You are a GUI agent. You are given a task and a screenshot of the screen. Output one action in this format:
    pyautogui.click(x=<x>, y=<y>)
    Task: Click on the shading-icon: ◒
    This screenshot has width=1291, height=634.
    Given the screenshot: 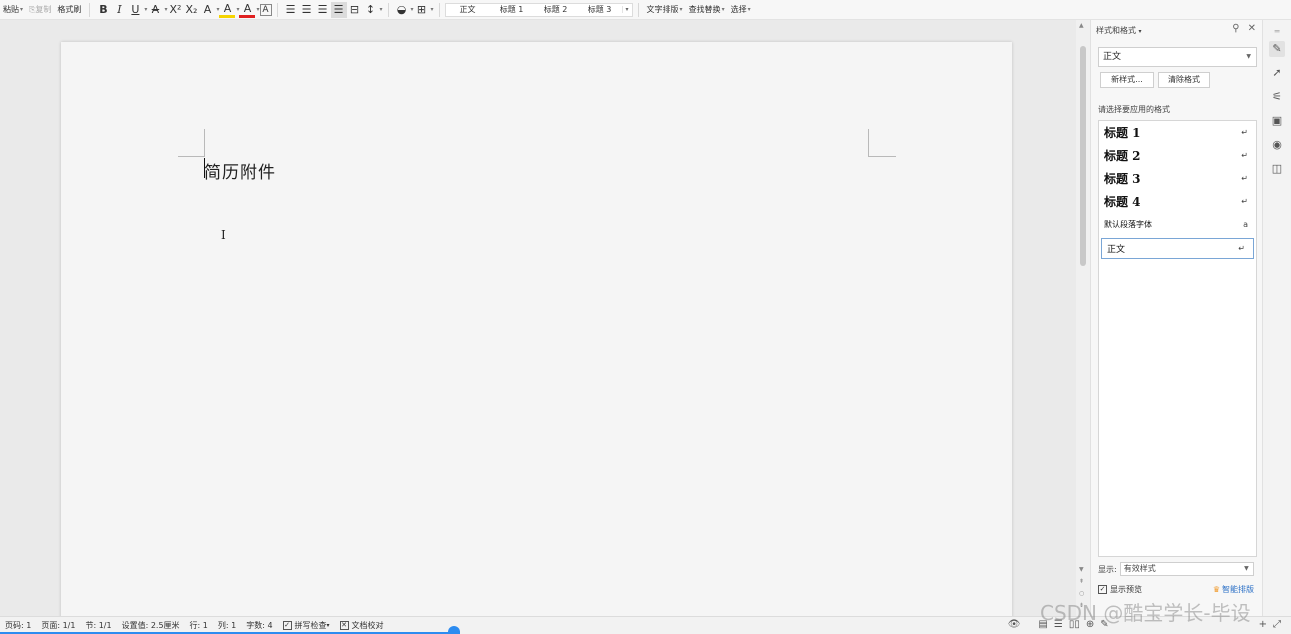 What is the action you would take?
    pyautogui.click(x=402, y=10)
    